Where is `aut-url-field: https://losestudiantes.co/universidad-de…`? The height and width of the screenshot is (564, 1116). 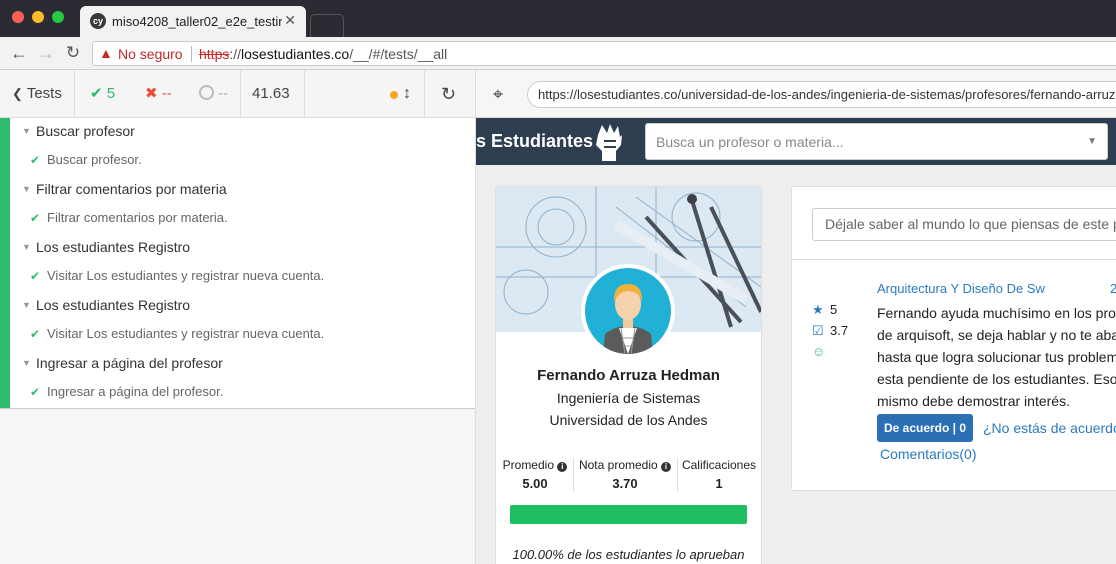 aut-url-field: https://losestudiantes.co/universidad-de… is located at coordinates (821, 94).